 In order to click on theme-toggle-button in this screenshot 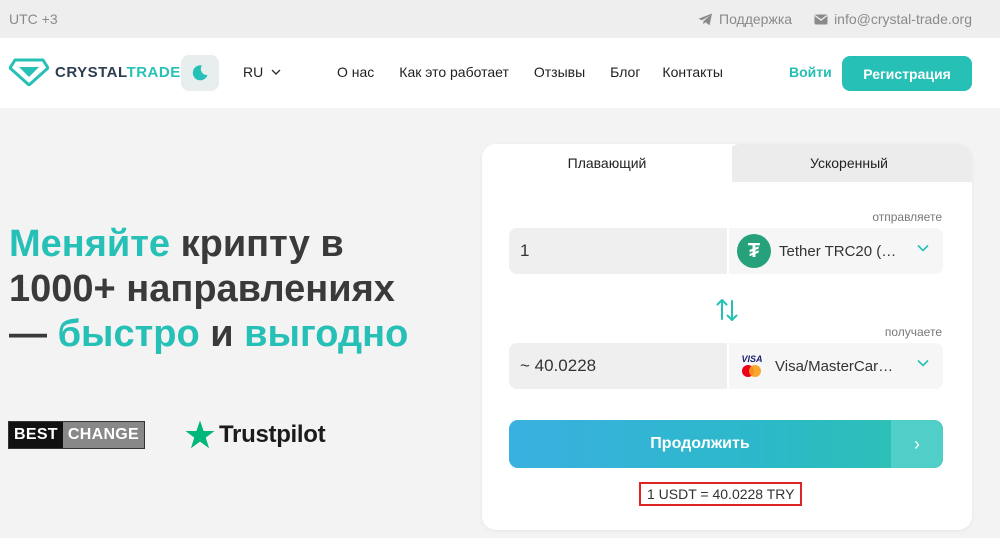, I will do `click(200, 73)`.